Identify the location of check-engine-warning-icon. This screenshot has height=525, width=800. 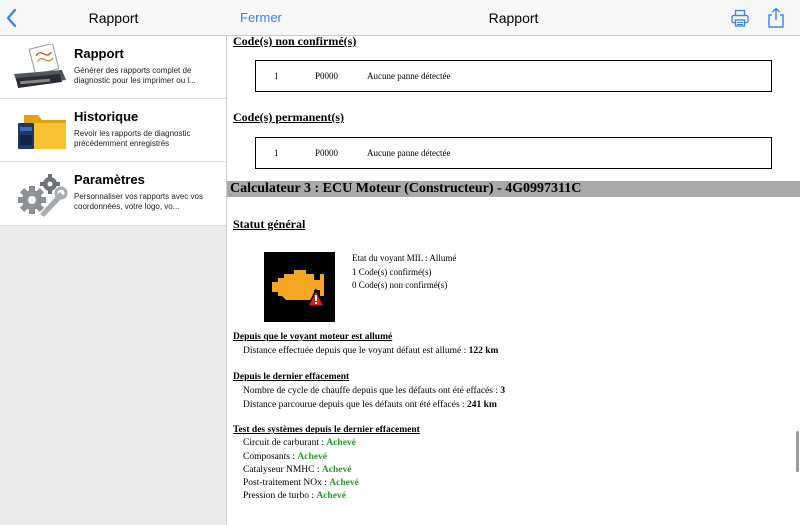
(299, 287).